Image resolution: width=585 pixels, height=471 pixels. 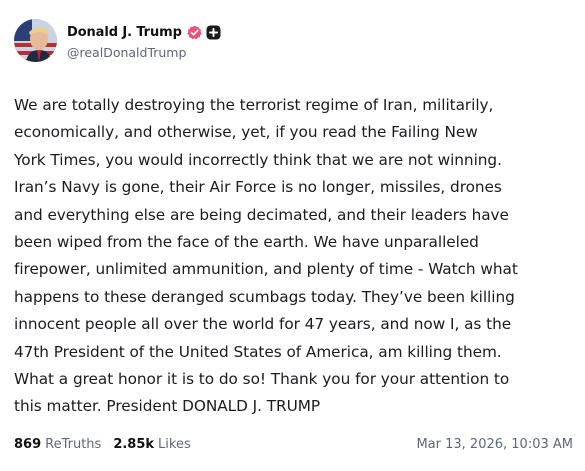 I want to click on likes-label: Likes, so click(x=174, y=444).